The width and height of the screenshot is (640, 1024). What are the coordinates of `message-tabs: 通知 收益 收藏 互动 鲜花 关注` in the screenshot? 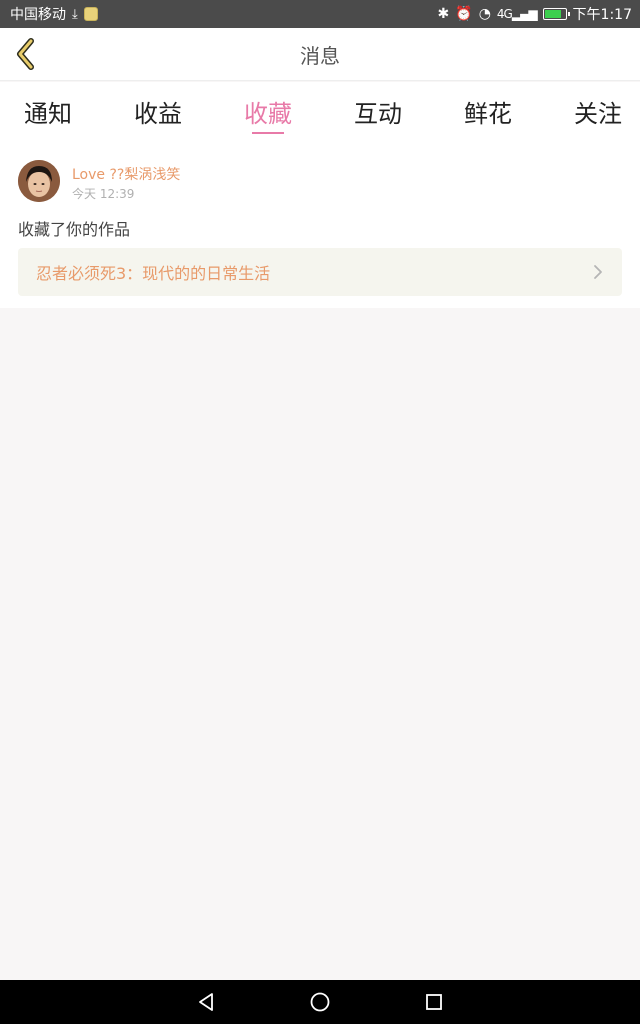 It's located at (320, 113).